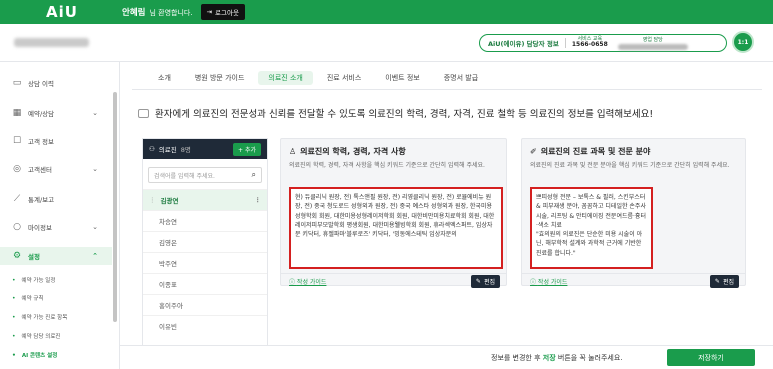 The image size is (773, 369). What do you see at coordinates (41, 114) in the screenshot?
I see `sidebar-item-label: 예약/상담` at bounding box center [41, 114].